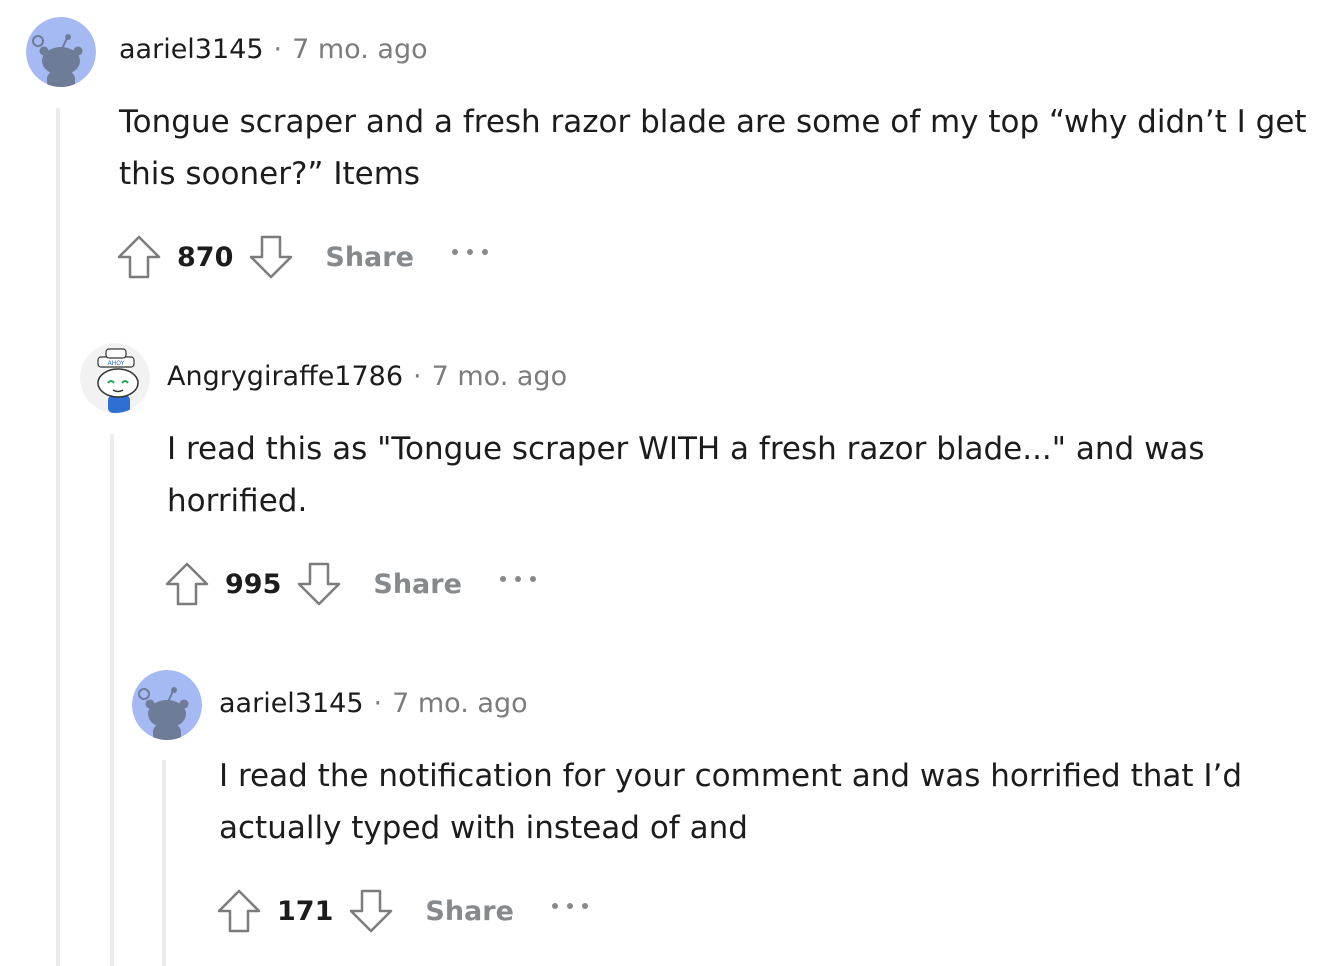 This screenshot has height=966, width=1340. I want to click on snoo-sailor-avatar-icon: AHOY, so click(115, 378).